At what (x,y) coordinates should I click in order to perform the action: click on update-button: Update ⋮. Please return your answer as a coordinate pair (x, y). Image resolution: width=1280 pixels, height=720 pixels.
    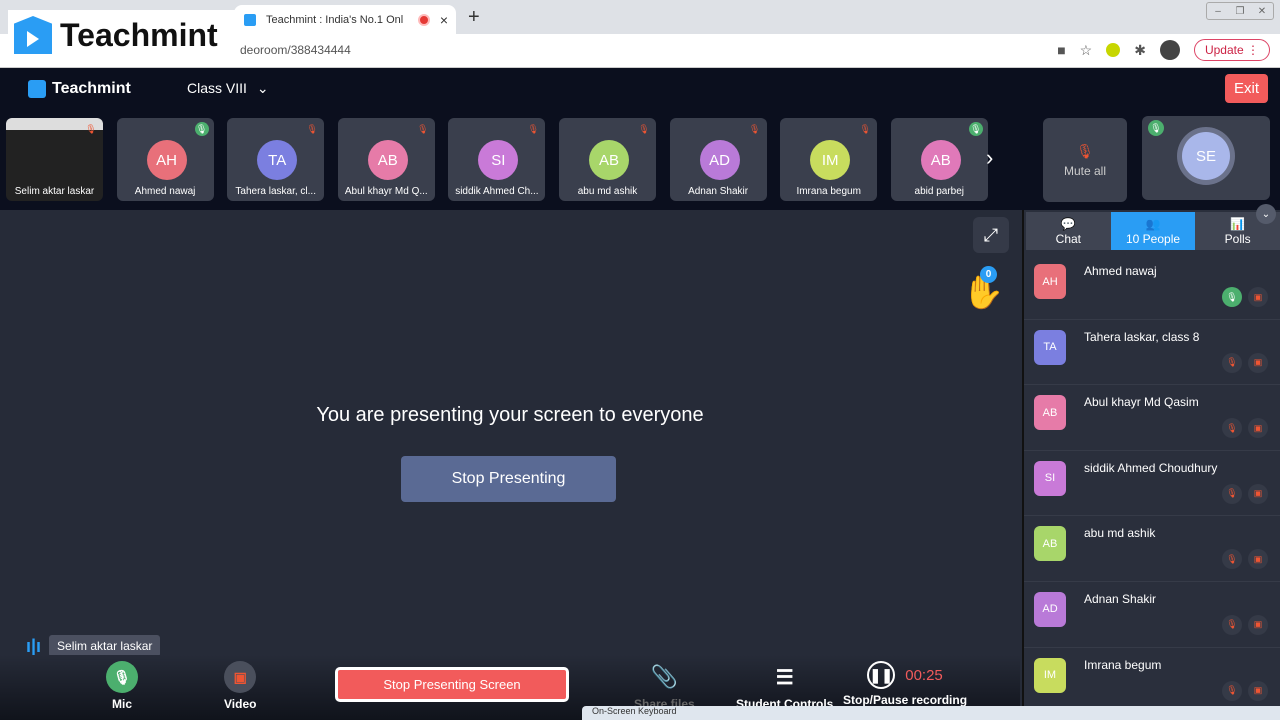
    Looking at the image, I should click on (1231, 50).